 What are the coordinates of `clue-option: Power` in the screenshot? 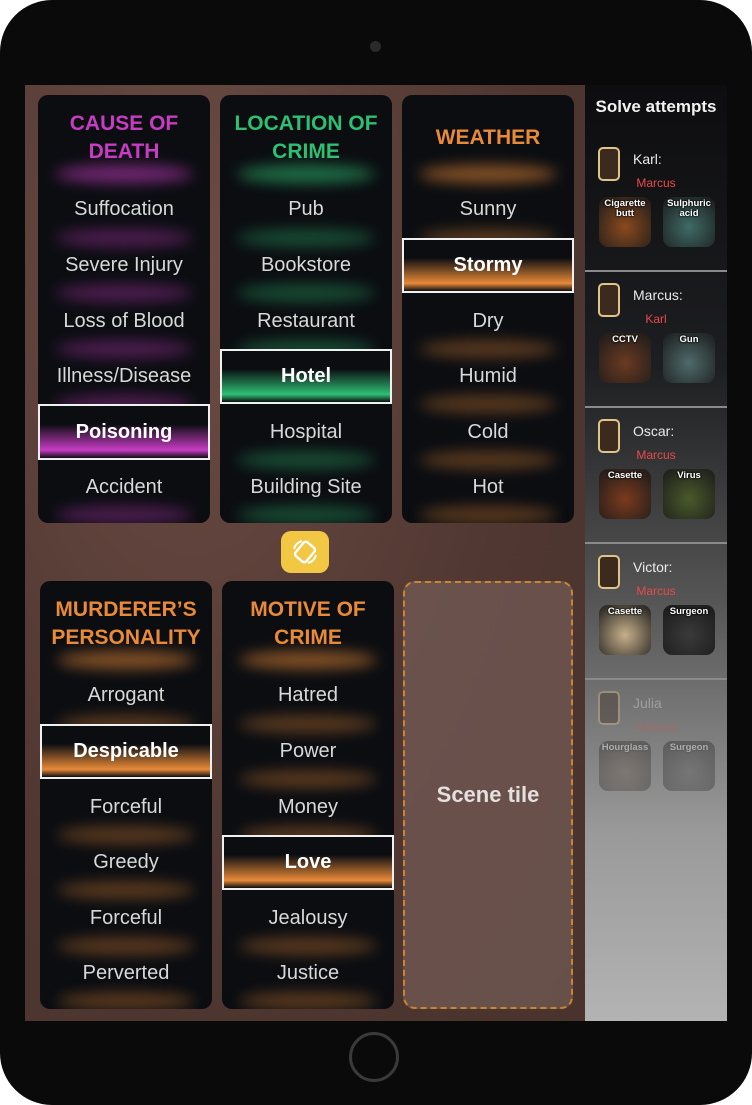 It's located at (308, 756).